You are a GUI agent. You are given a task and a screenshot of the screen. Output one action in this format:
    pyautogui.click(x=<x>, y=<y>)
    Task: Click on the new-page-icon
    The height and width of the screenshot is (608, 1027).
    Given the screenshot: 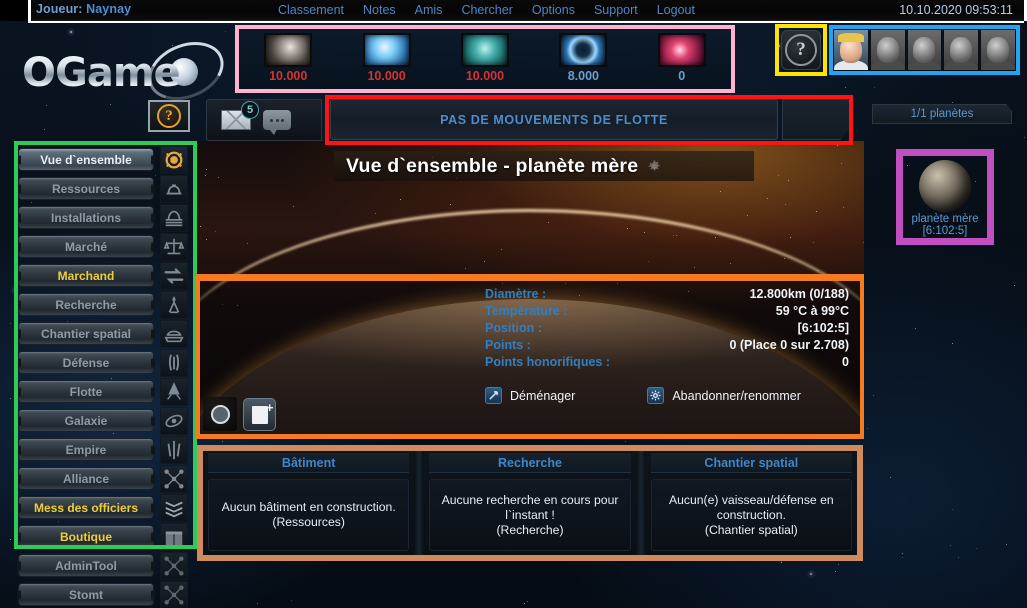 What is the action you would take?
    pyautogui.click(x=259, y=414)
    